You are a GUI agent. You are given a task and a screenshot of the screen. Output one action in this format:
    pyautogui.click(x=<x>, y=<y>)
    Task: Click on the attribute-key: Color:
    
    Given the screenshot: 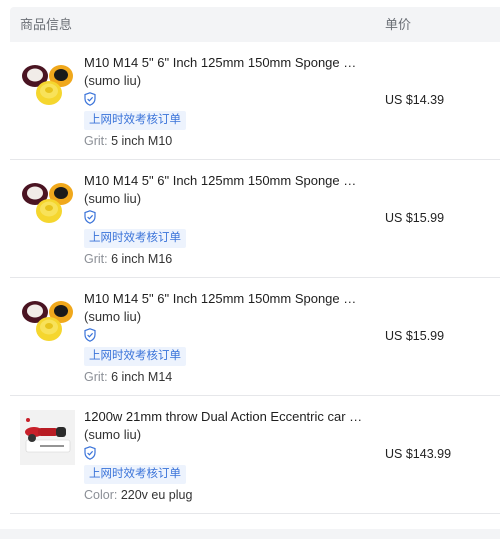 What is the action you would take?
    pyautogui.click(x=101, y=495)
    